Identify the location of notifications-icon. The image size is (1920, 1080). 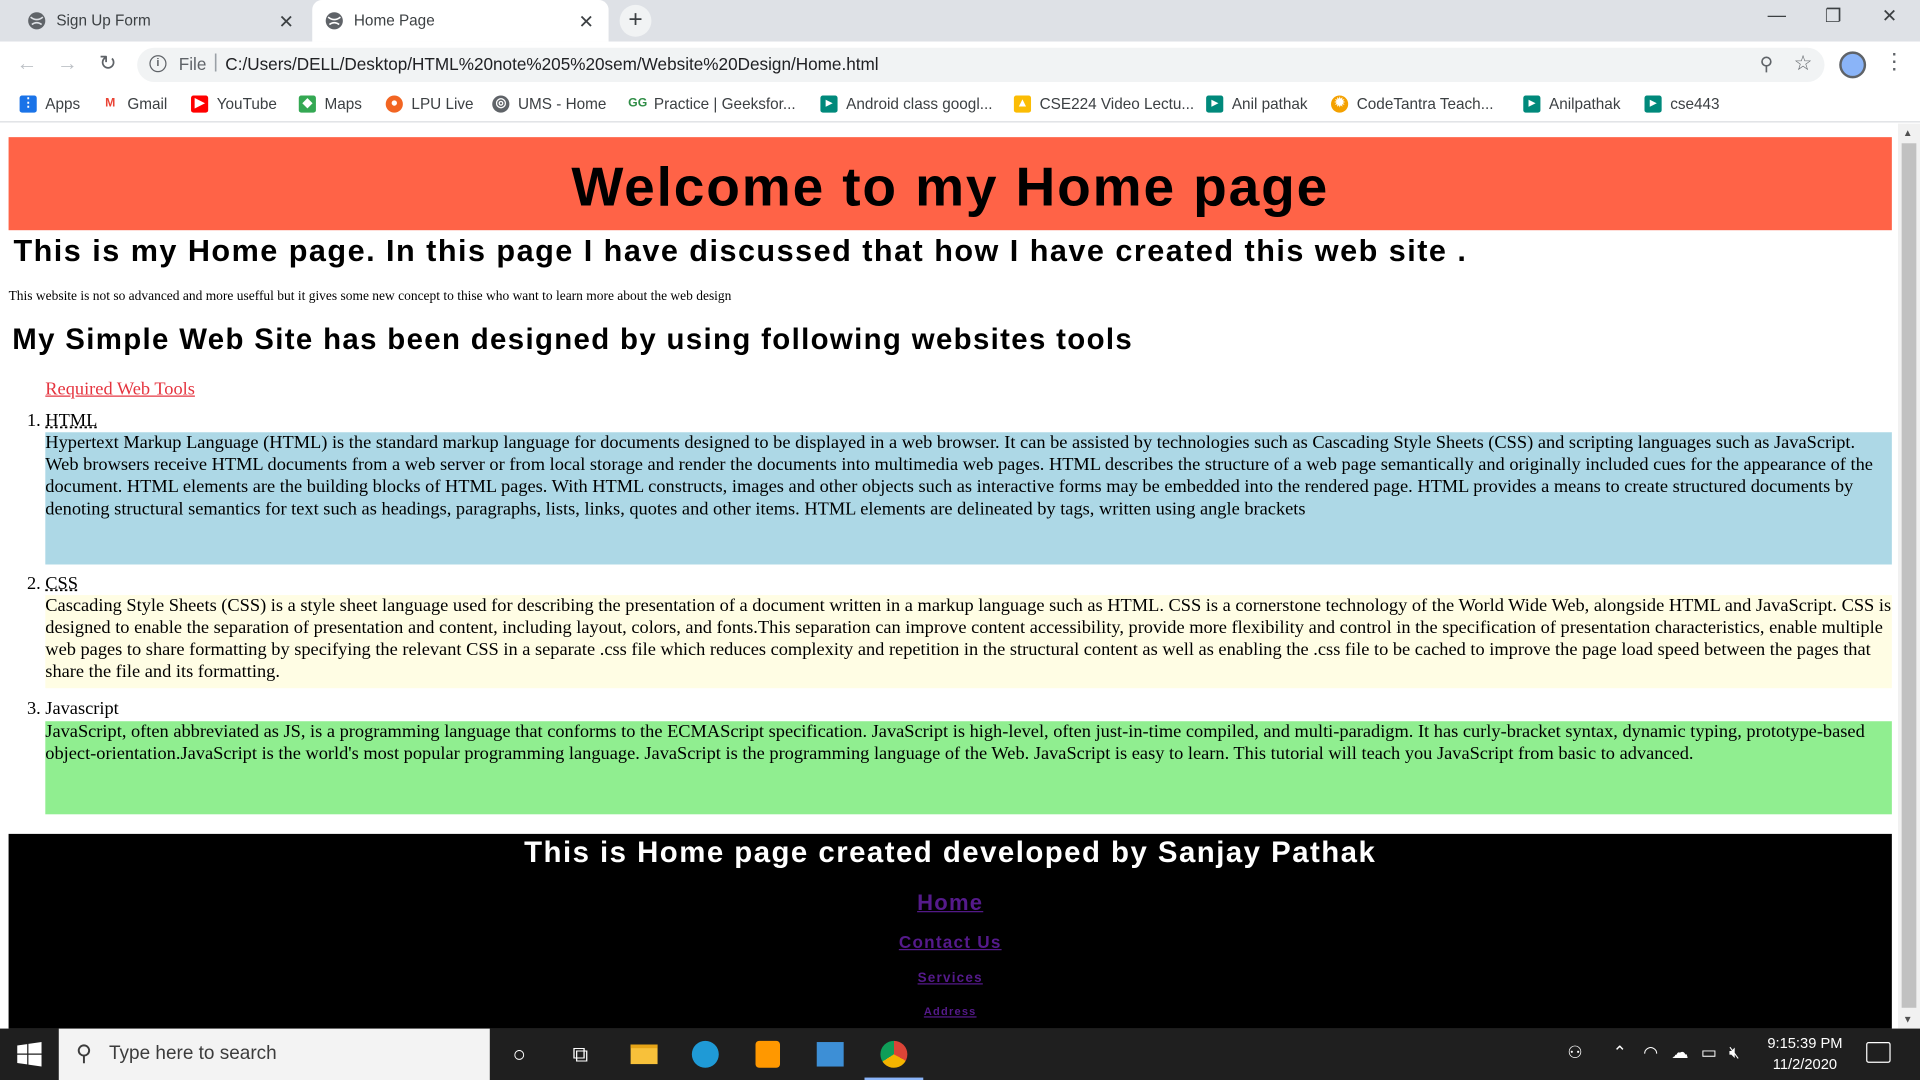
(1878, 1052).